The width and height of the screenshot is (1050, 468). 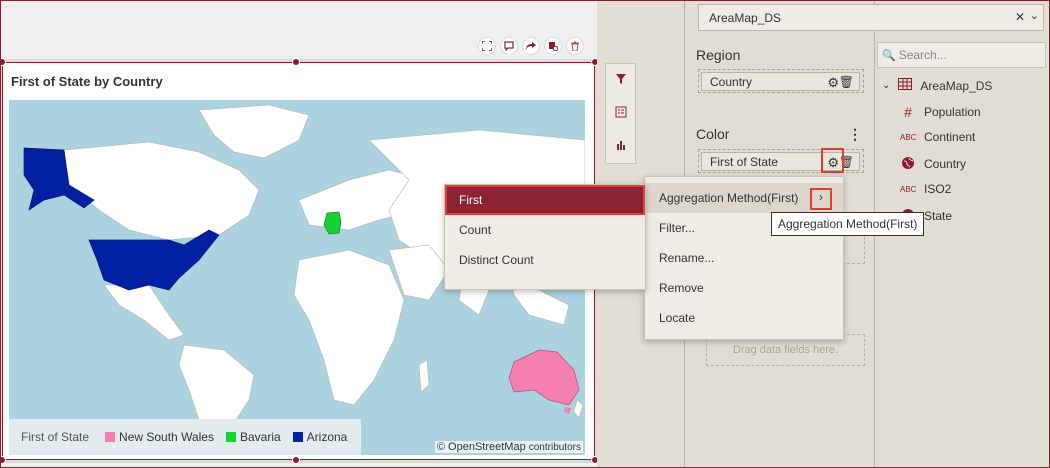 I want to click on filter-icon, so click(x=621, y=80).